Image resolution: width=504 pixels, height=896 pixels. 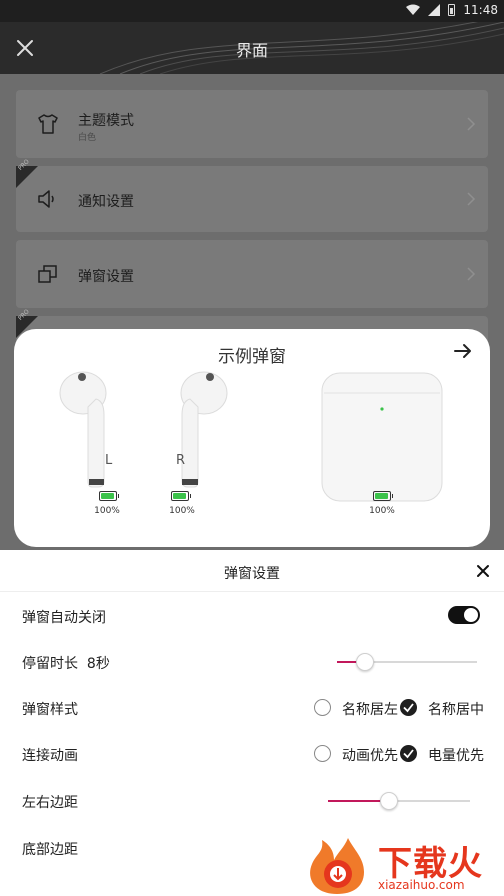 I want to click on left-earbud: L, so click(x=93, y=429).